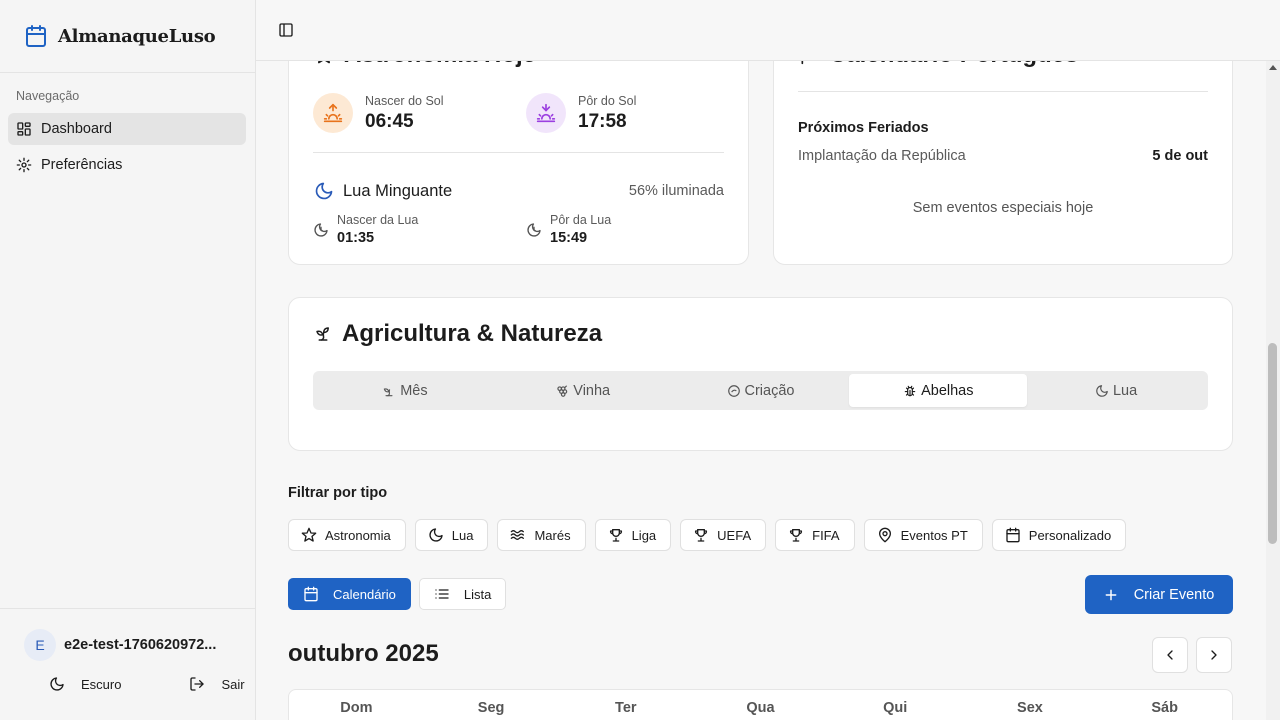 The image size is (1280, 720). Describe the element at coordinates (889, 535) in the screenshot. I see `map-pin-icon` at that location.